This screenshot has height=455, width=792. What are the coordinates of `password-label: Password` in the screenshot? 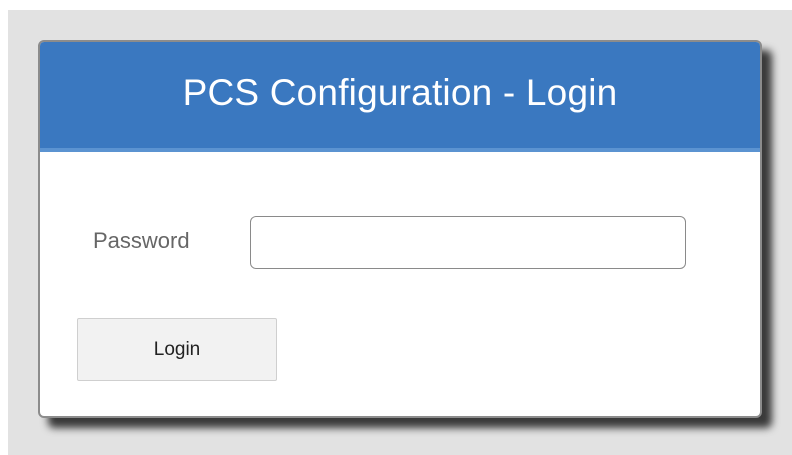 It's located at (141, 240).